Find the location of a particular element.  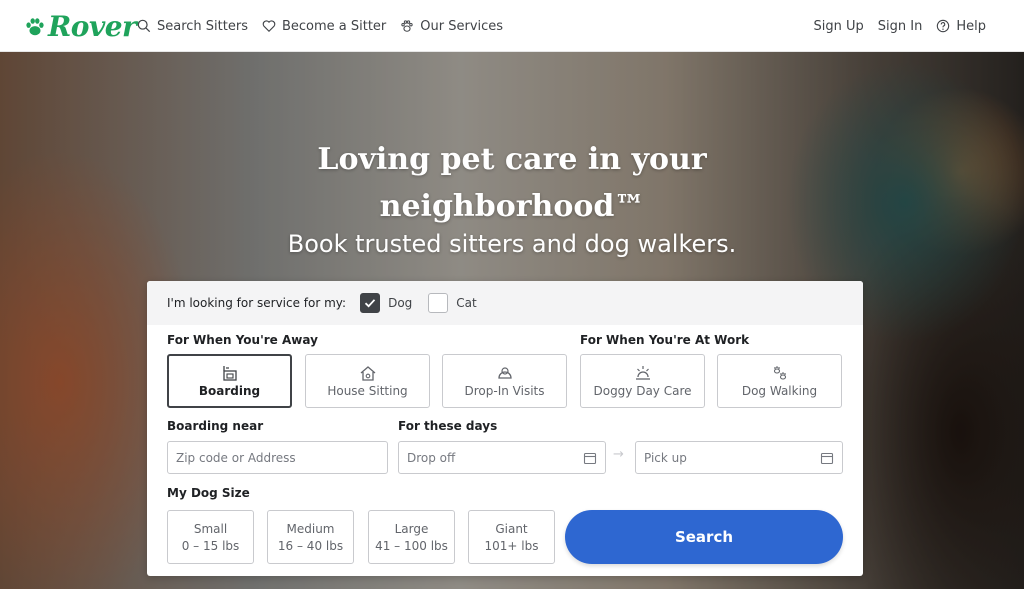

hero-subtitle: Book trusted sitters and dog walkers. is located at coordinates (512, 244).